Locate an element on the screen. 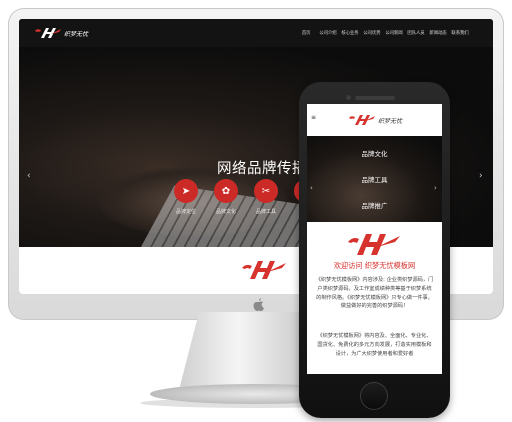 The width and height of the screenshot is (512, 422). tools-icon: ✂ is located at coordinates (266, 191).